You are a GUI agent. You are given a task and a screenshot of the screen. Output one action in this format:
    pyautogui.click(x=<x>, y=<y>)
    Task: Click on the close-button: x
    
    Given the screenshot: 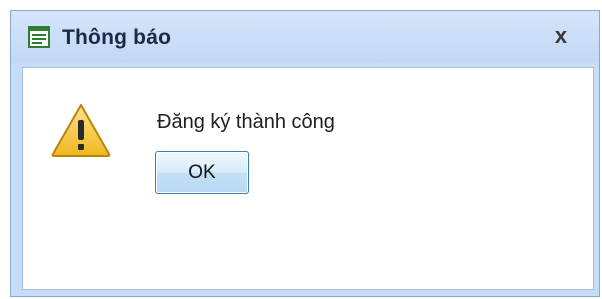 What is the action you would take?
    pyautogui.click(x=561, y=36)
    